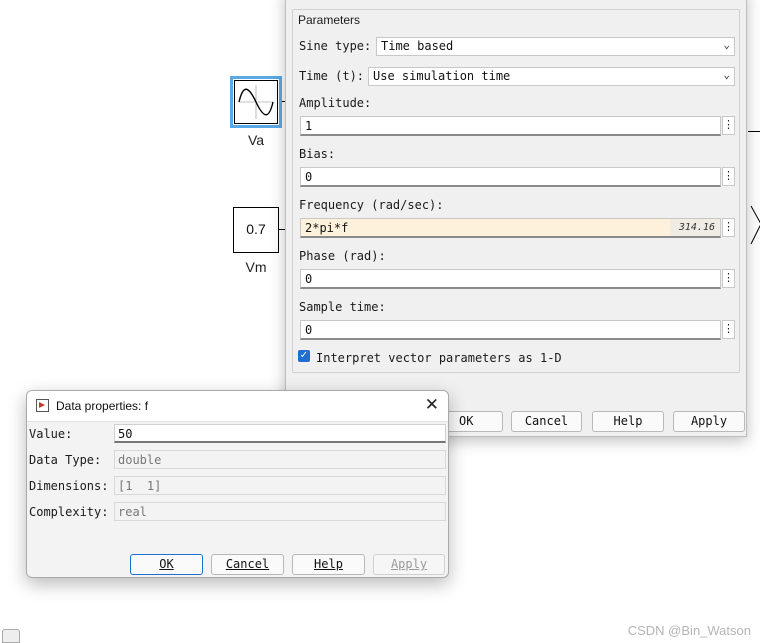  I want to click on value-label: Value:, so click(51, 434).